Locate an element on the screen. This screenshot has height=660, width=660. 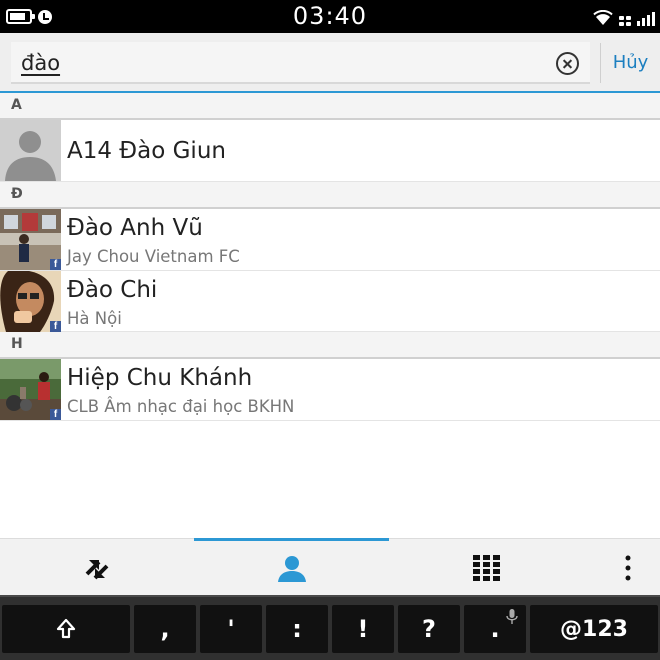
key-period-label: . is located at coordinates (494, 629).